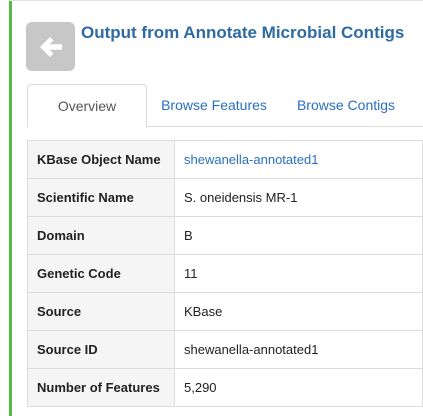 This screenshot has width=423, height=416. Describe the element at coordinates (101, 273) in the screenshot. I see `row-label: Genetic Code` at that location.